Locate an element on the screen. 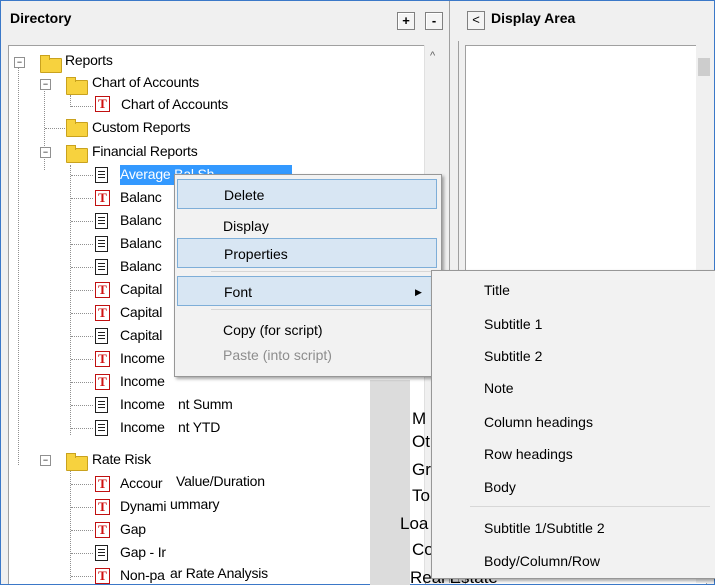 This screenshot has height=588, width=715. submenu-item-subtitle-2: Subtitle 2 is located at coordinates (513, 356).